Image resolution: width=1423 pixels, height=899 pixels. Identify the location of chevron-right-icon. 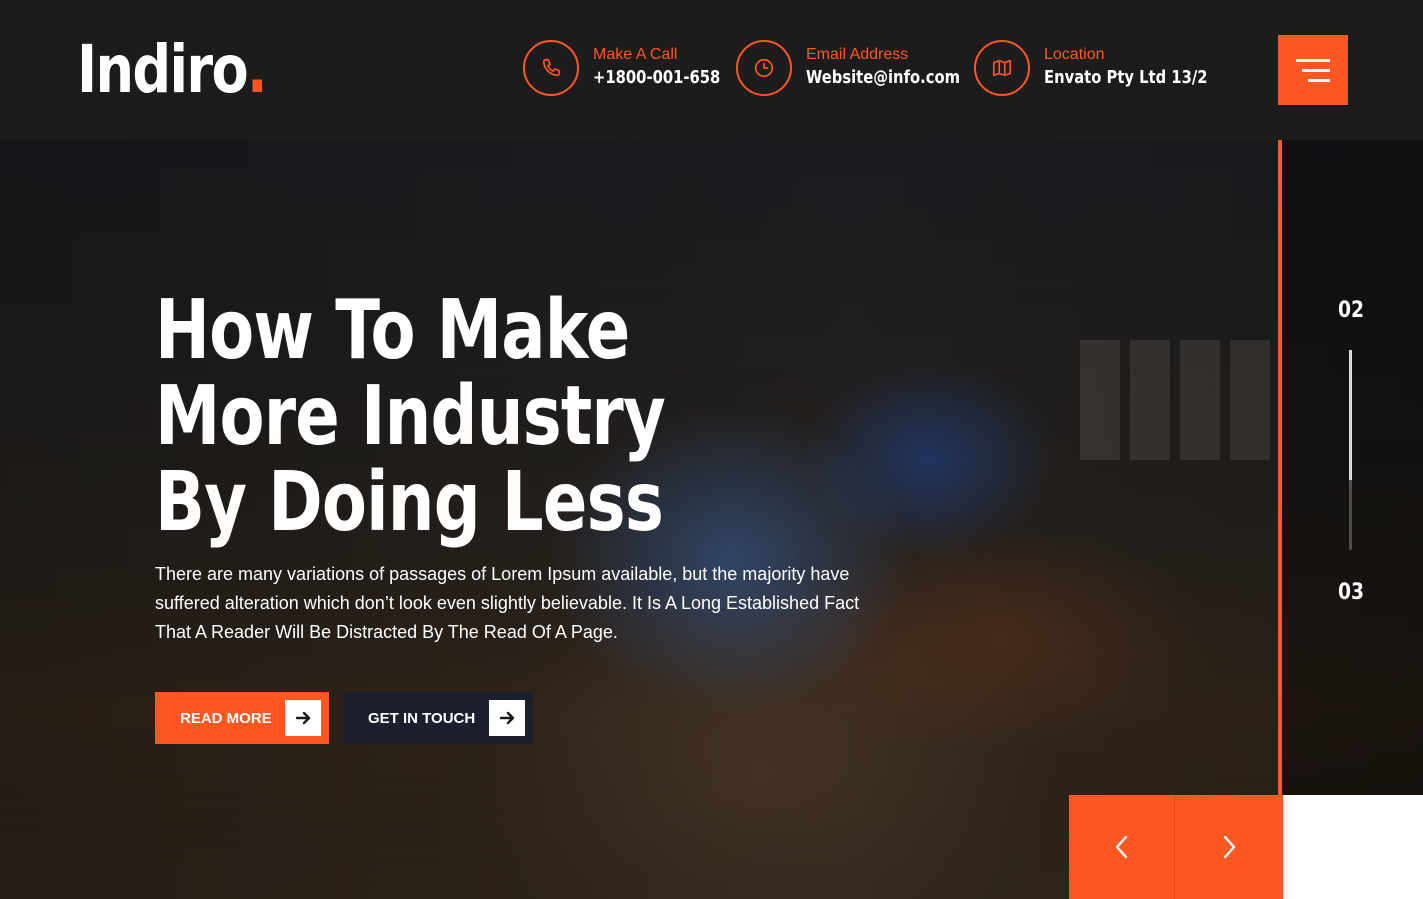
(1229, 847).